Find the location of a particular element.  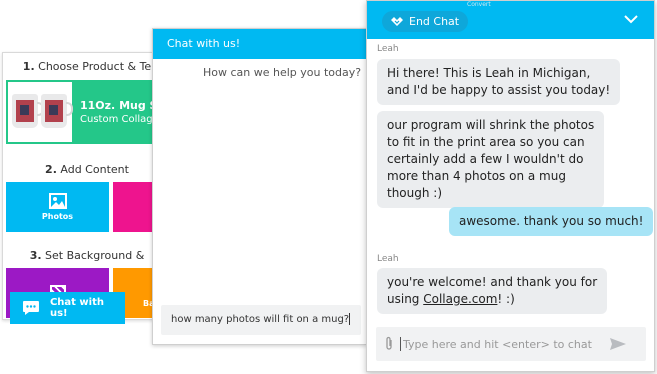

chat-bubble-icon is located at coordinates (30, 308).